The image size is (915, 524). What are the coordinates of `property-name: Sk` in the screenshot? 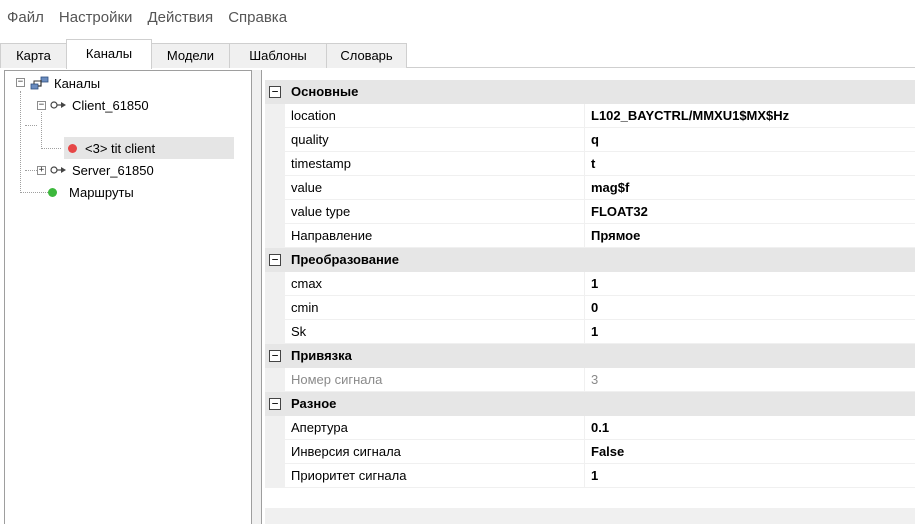 It's located at (435, 332).